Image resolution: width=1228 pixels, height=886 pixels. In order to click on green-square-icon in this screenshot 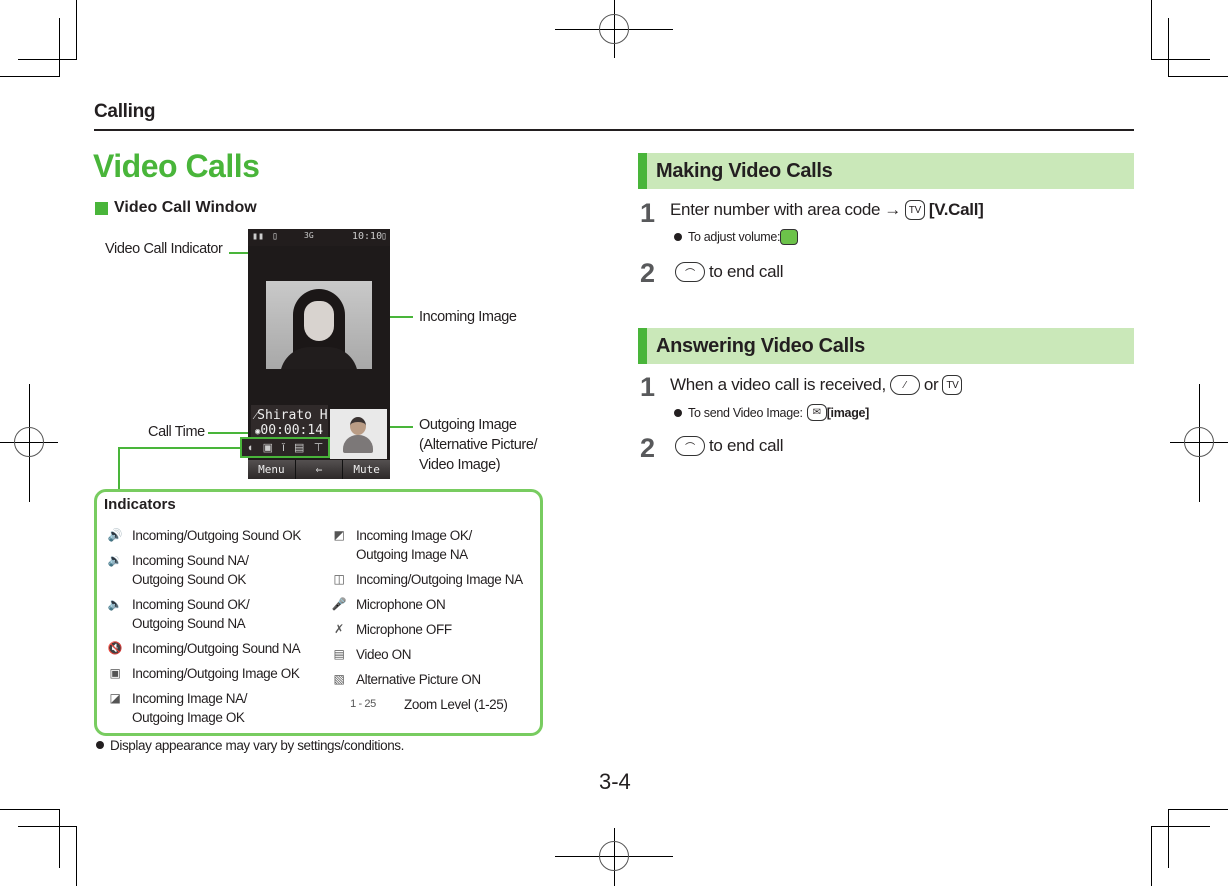, I will do `click(101, 208)`.